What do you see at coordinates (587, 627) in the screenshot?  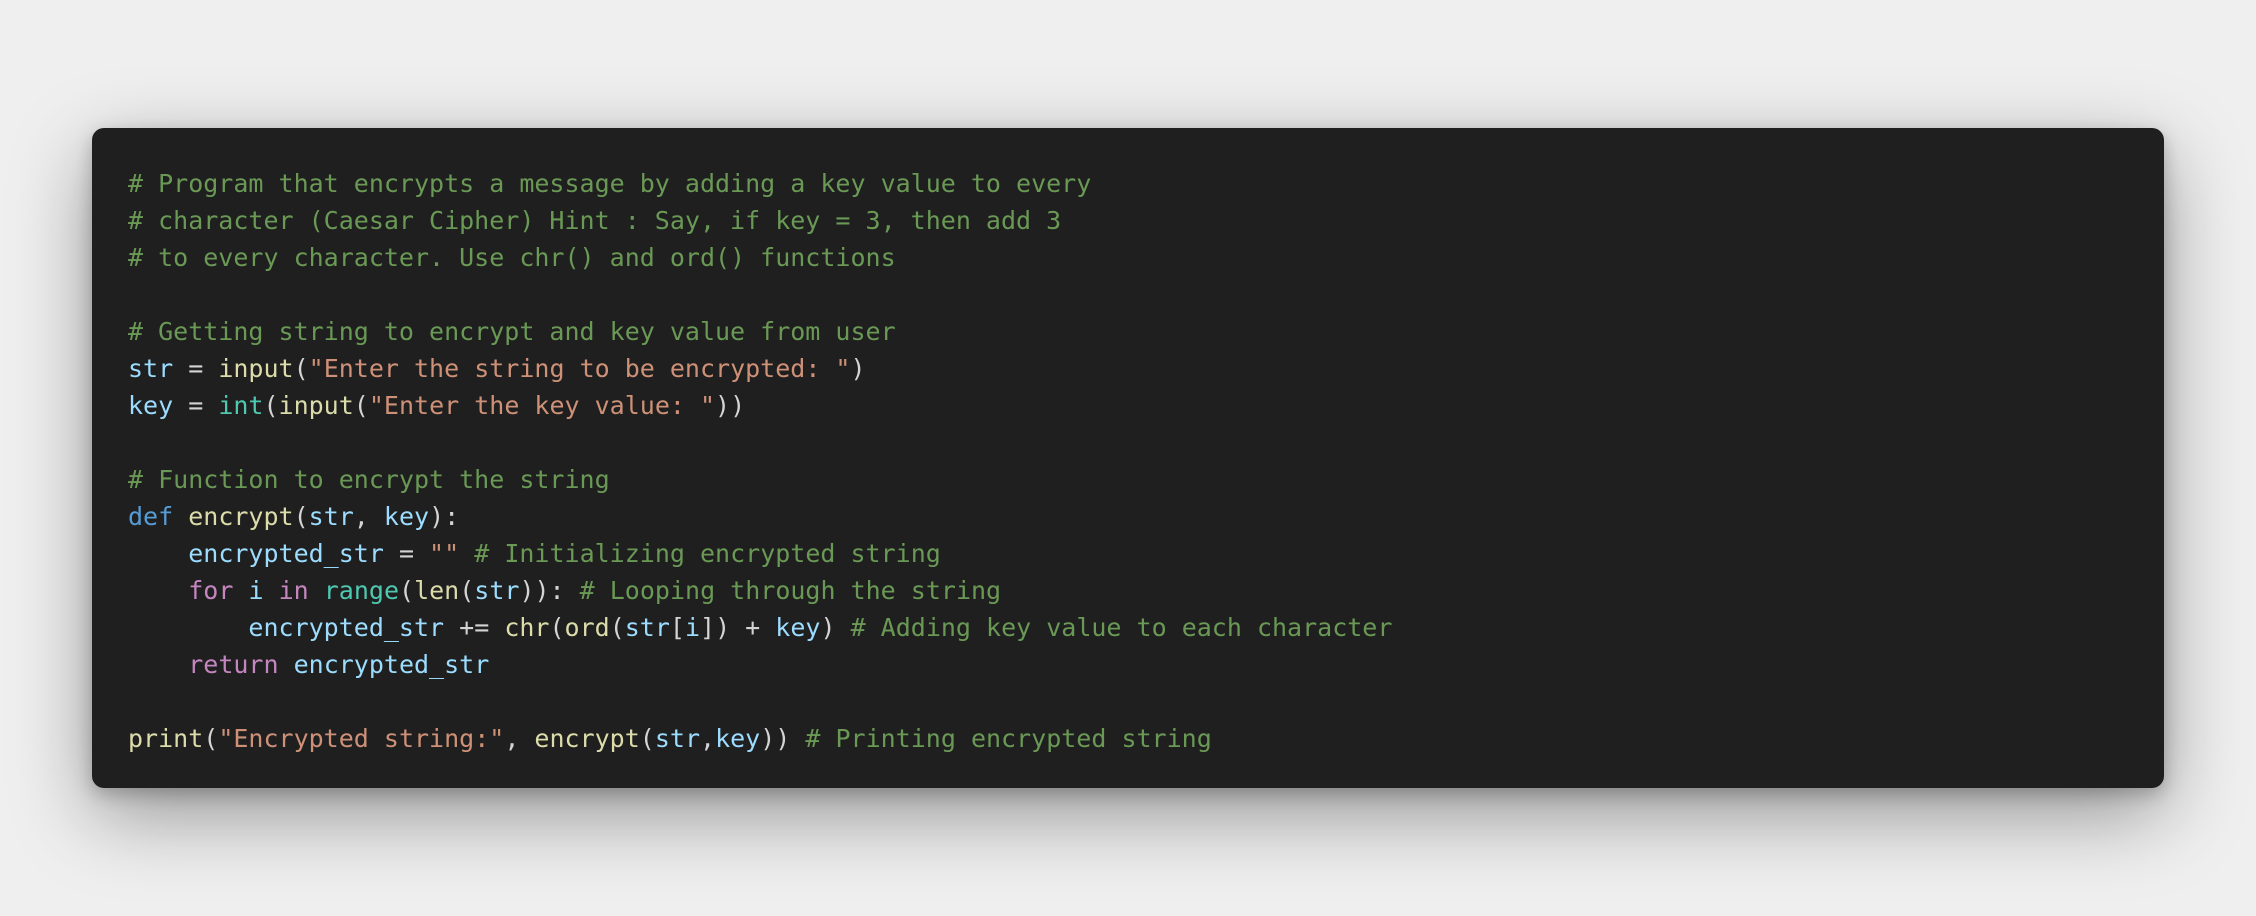 I see `code-token: ord` at bounding box center [587, 627].